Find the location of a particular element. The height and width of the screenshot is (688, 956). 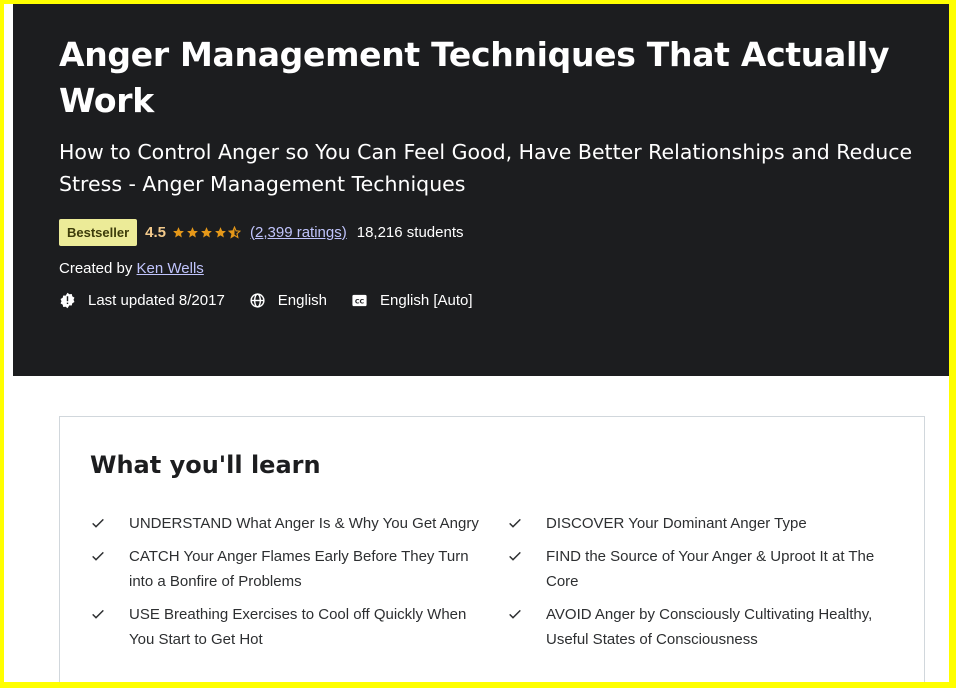

half-star-icon is located at coordinates (235, 232).